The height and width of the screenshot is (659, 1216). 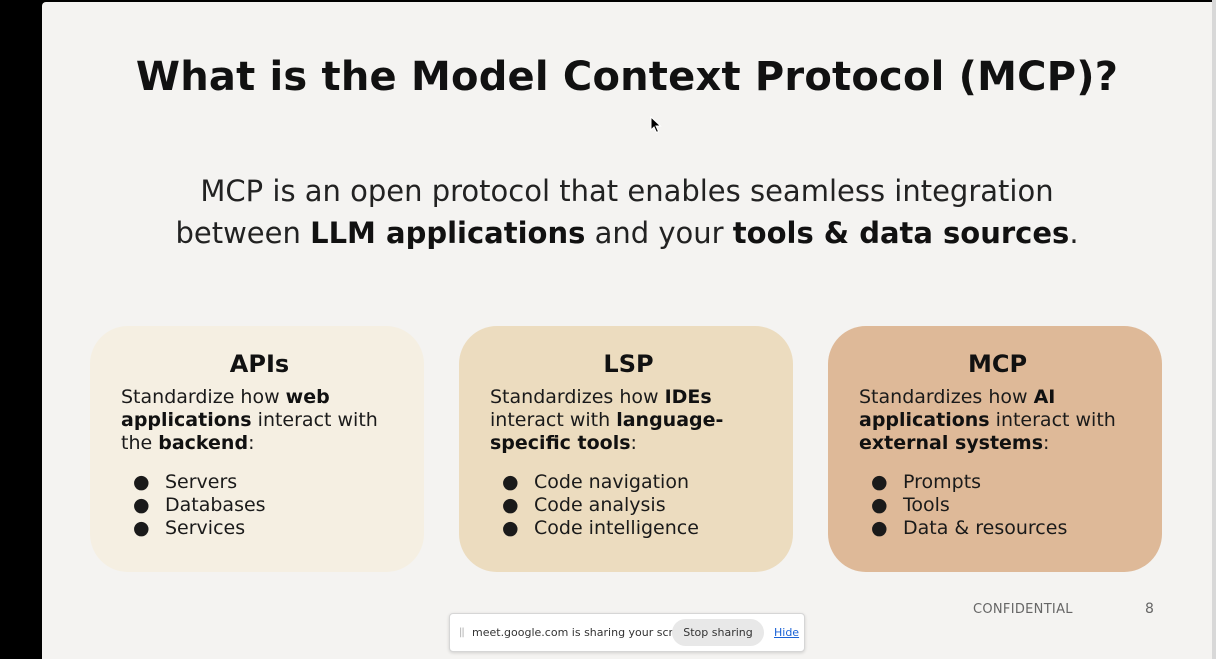 I want to click on hide-link: Hide, so click(x=786, y=632).